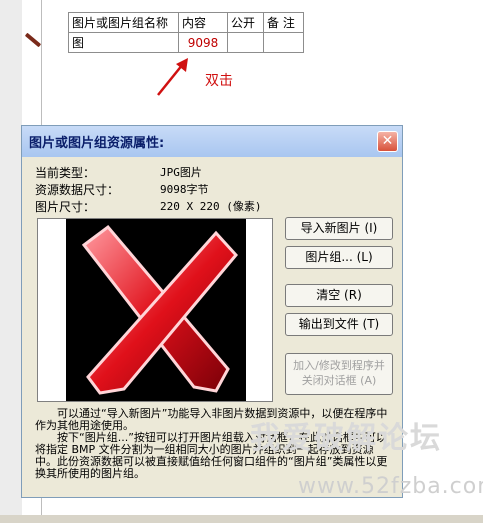  Describe the element at coordinates (159, 309) in the screenshot. I see `red-x-icon` at that location.